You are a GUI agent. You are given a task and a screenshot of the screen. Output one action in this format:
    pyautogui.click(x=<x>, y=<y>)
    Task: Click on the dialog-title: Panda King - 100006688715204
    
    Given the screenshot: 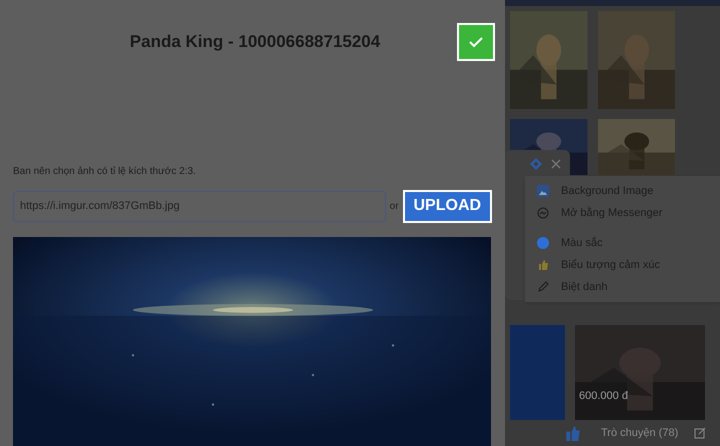 What is the action you would take?
    pyautogui.click(x=255, y=42)
    